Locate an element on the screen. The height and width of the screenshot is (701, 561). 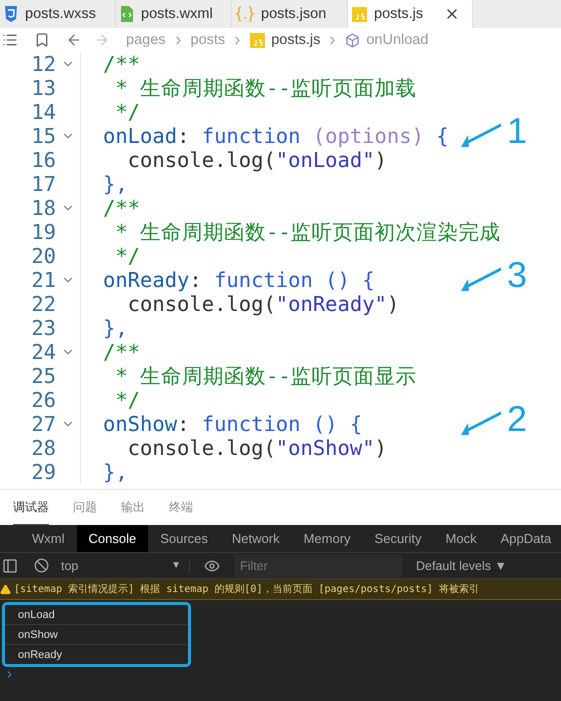
devtools-tab: Wxml is located at coordinates (48, 538).